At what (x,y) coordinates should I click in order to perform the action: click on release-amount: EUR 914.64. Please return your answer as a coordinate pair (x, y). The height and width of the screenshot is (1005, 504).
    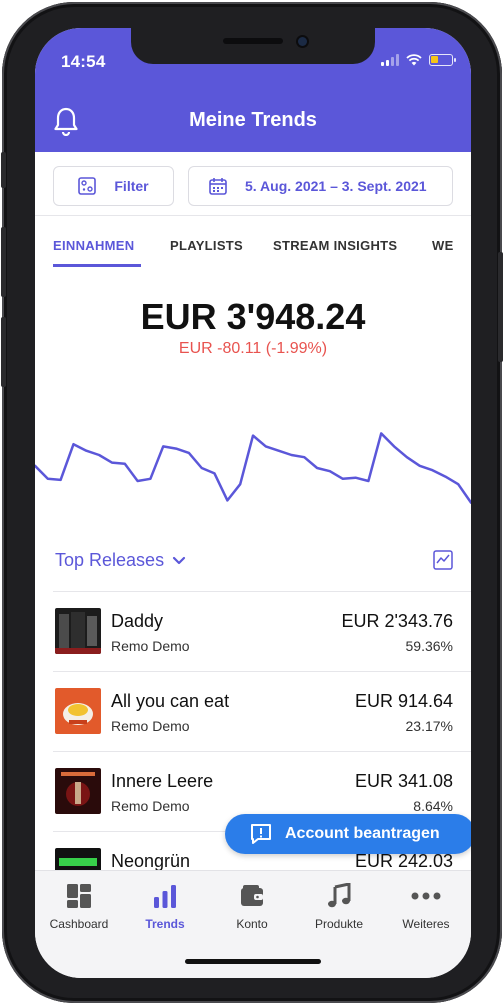
    Looking at the image, I should click on (403, 701).